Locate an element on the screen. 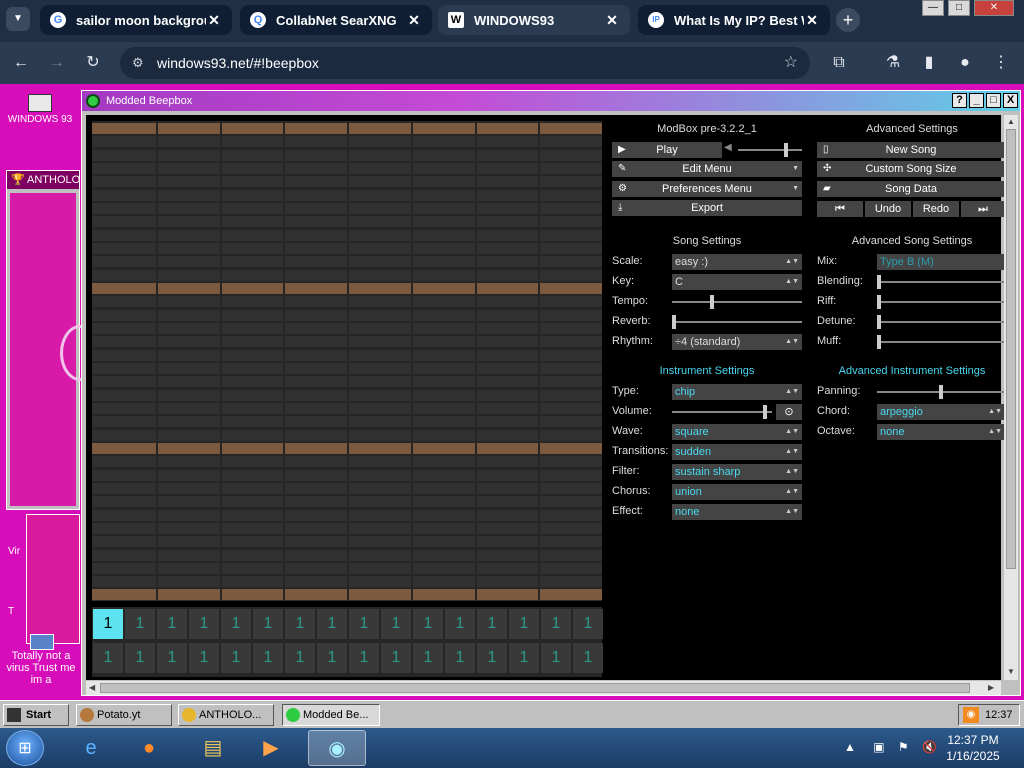 This screenshot has width=1024, height=768. forward-arrow-icon: → is located at coordinates (57, 63).